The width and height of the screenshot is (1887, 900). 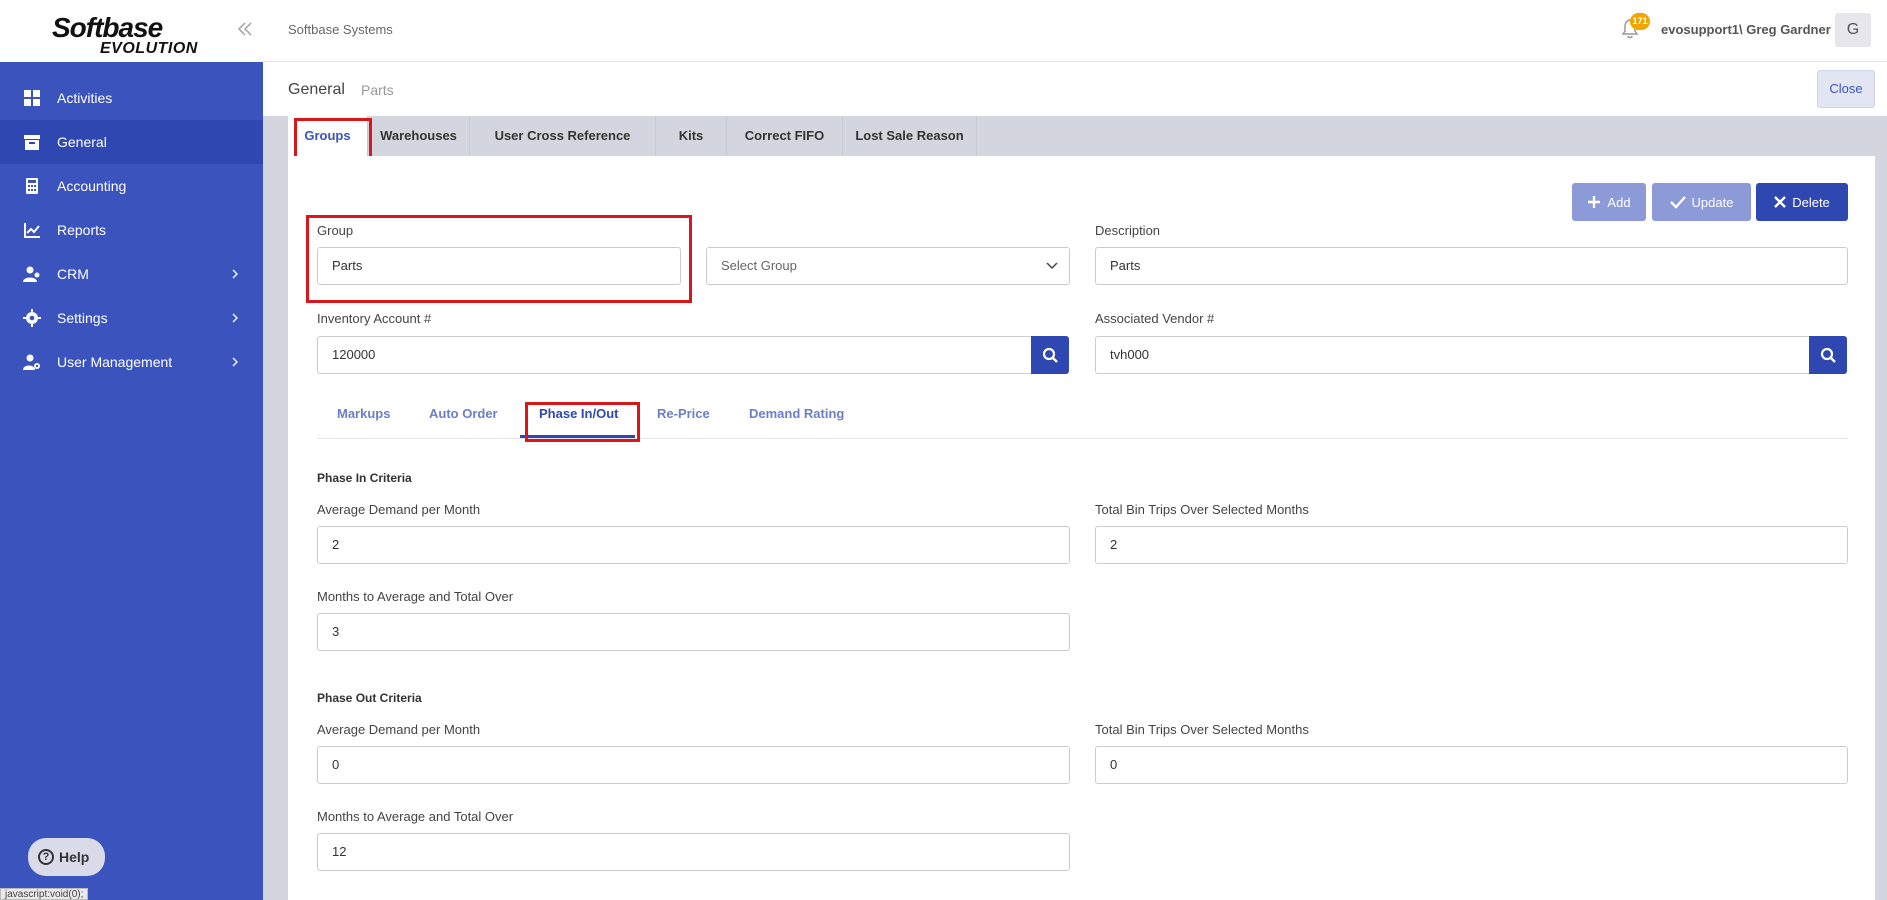 I want to click on notification-badge: 171, so click(x=1640, y=21).